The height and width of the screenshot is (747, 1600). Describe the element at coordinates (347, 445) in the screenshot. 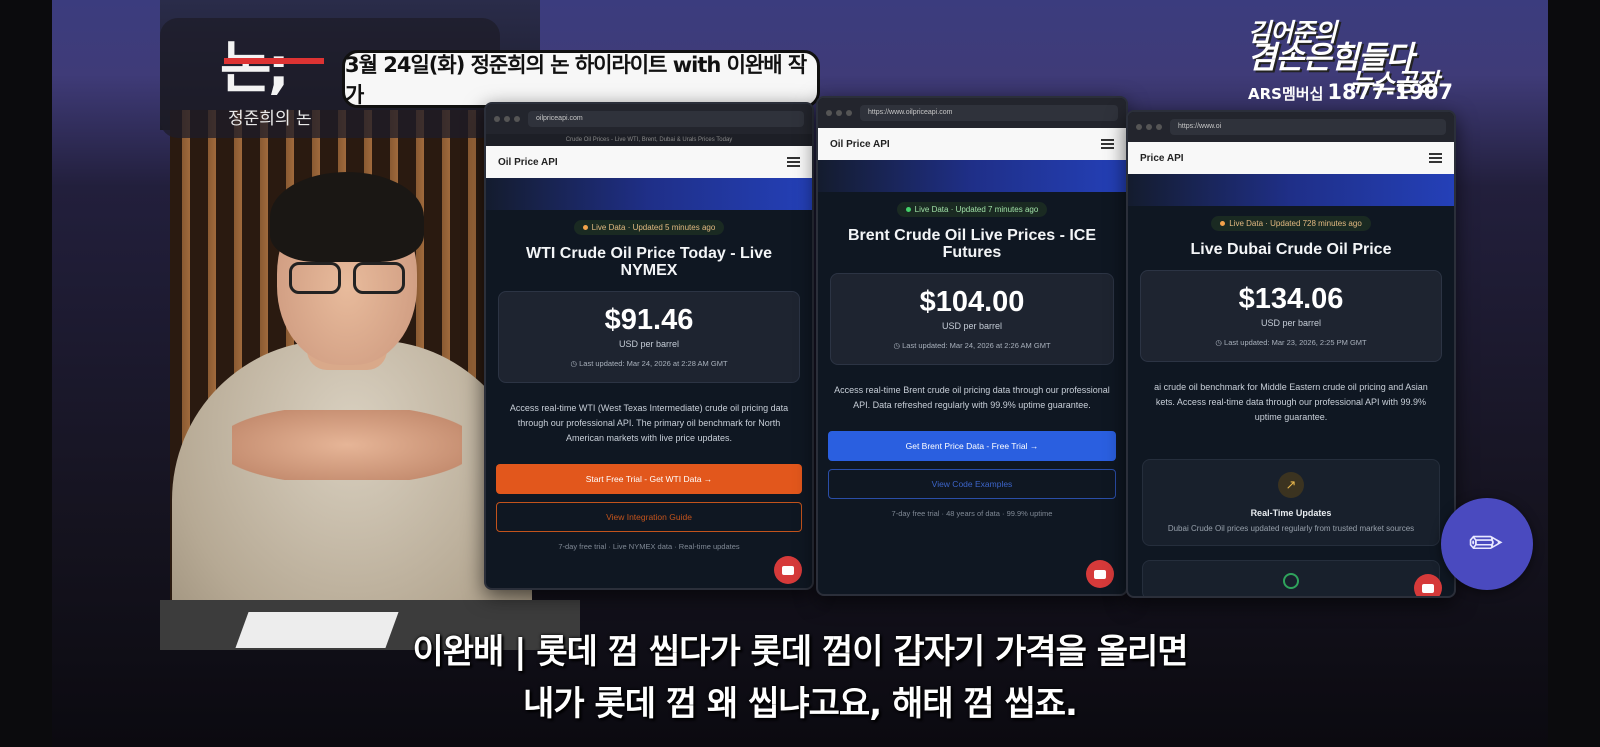

I see `presenter-hands` at that location.